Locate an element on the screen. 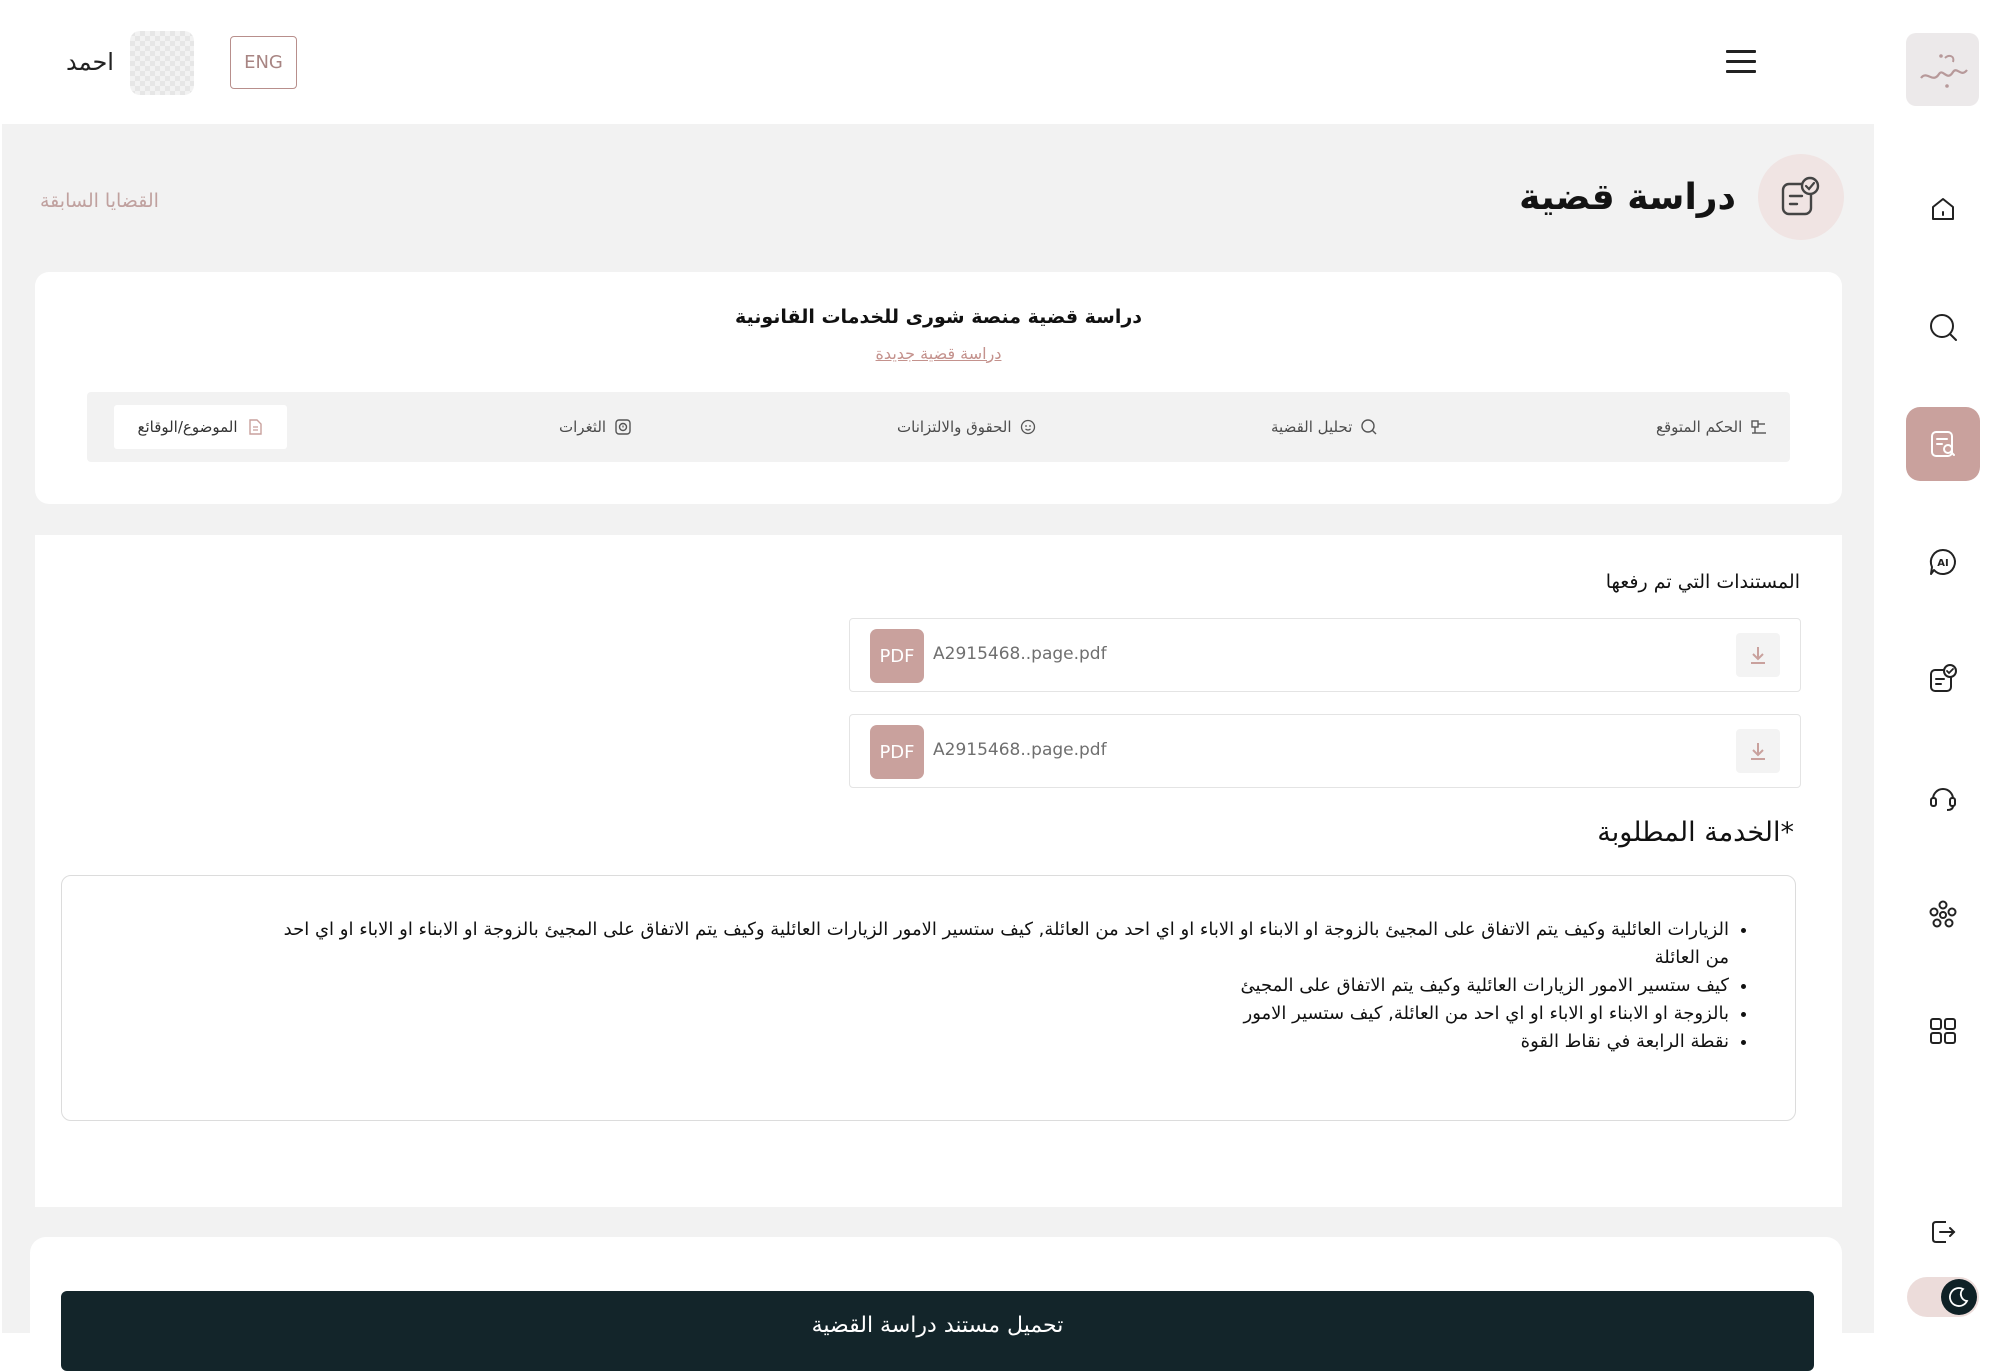 The height and width of the screenshot is (1371, 2009). user-name: احمد is located at coordinates (90, 62).